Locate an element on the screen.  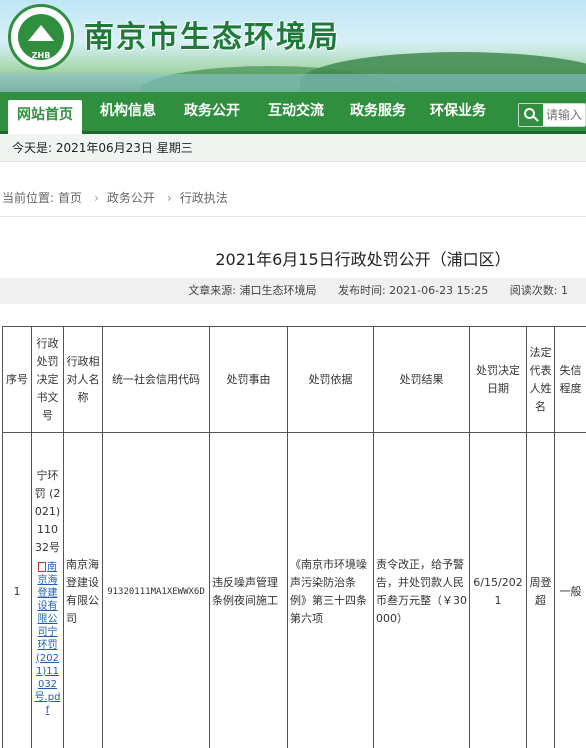
main-nav: 网站首页 机构信息 政务公开 互动交流 政务服务 环保业务 is located at coordinates (293, 113).